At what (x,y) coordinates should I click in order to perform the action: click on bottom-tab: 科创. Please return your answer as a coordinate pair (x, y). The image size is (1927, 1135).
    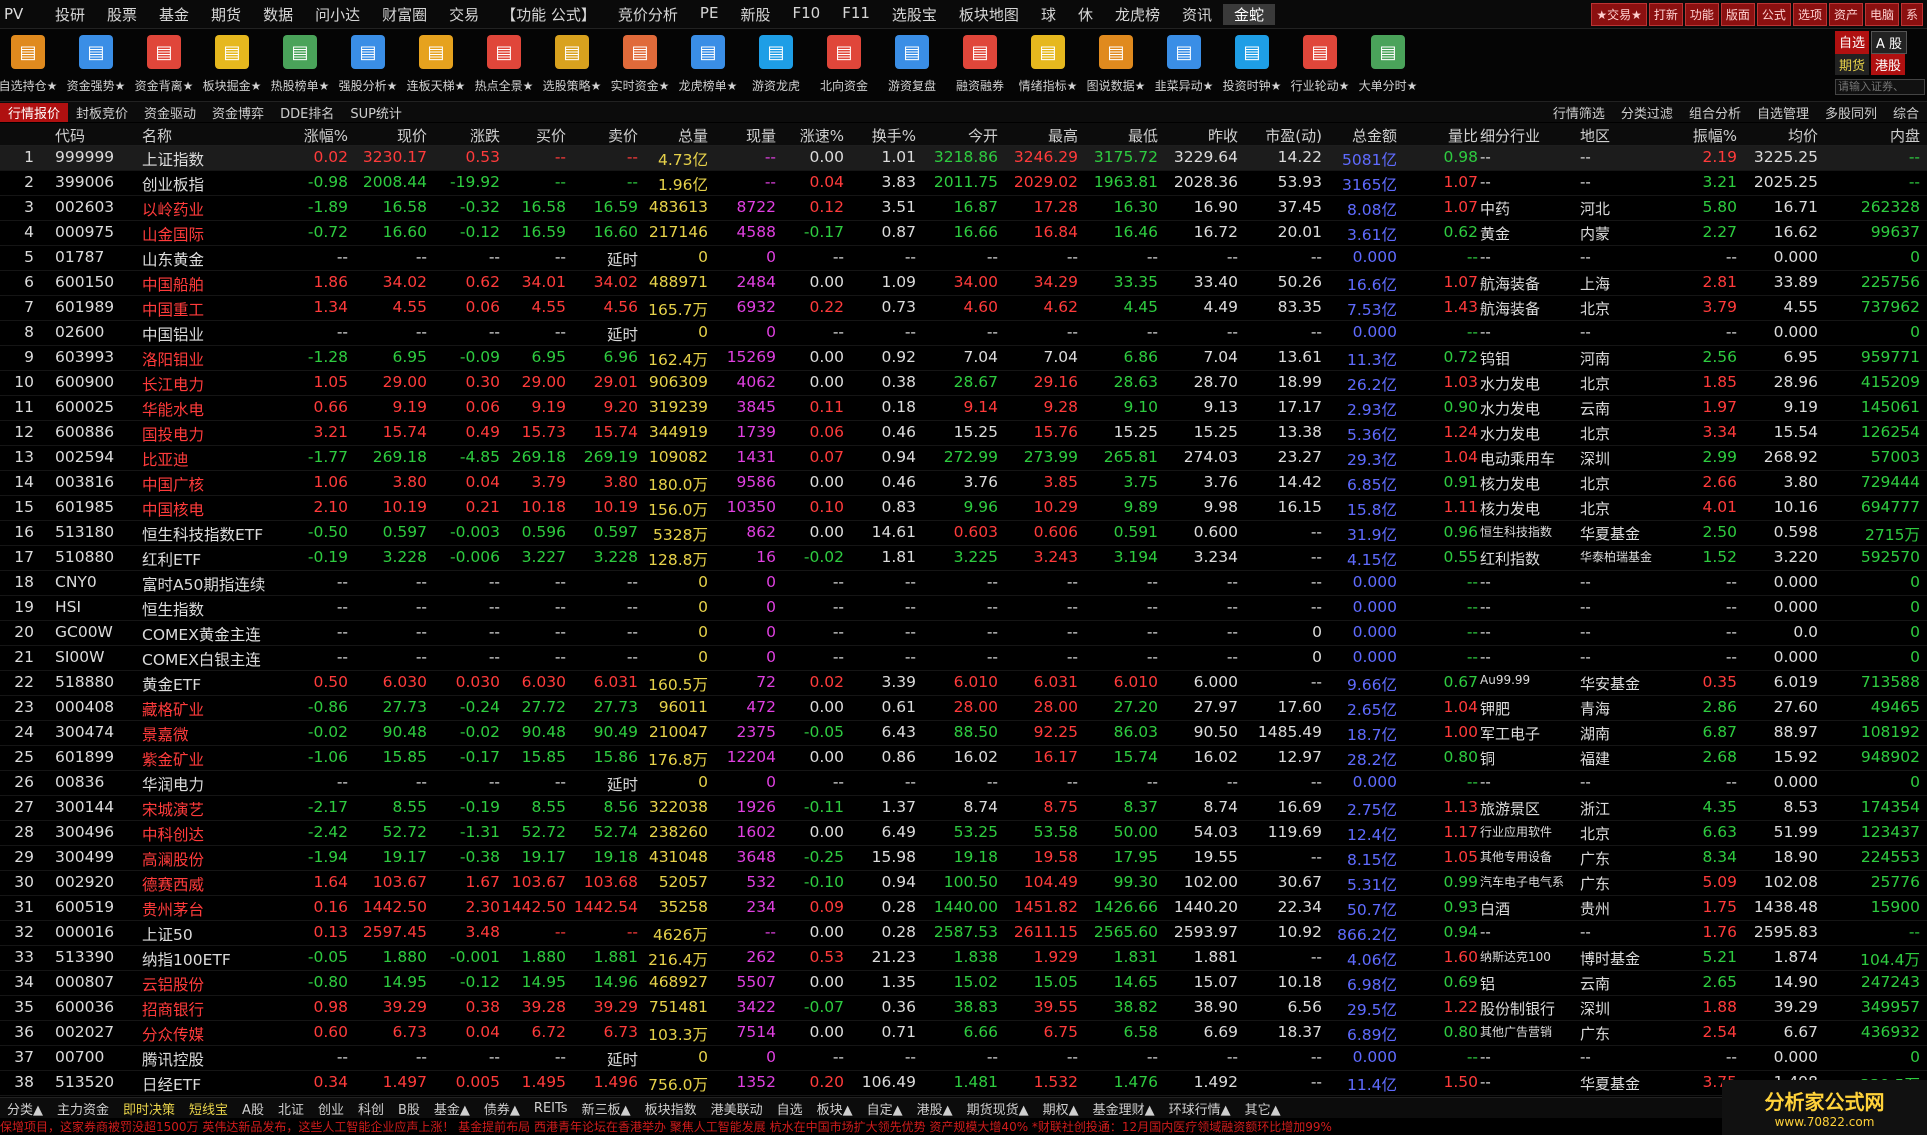
    Looking at the image, I should click on (371, 1108).